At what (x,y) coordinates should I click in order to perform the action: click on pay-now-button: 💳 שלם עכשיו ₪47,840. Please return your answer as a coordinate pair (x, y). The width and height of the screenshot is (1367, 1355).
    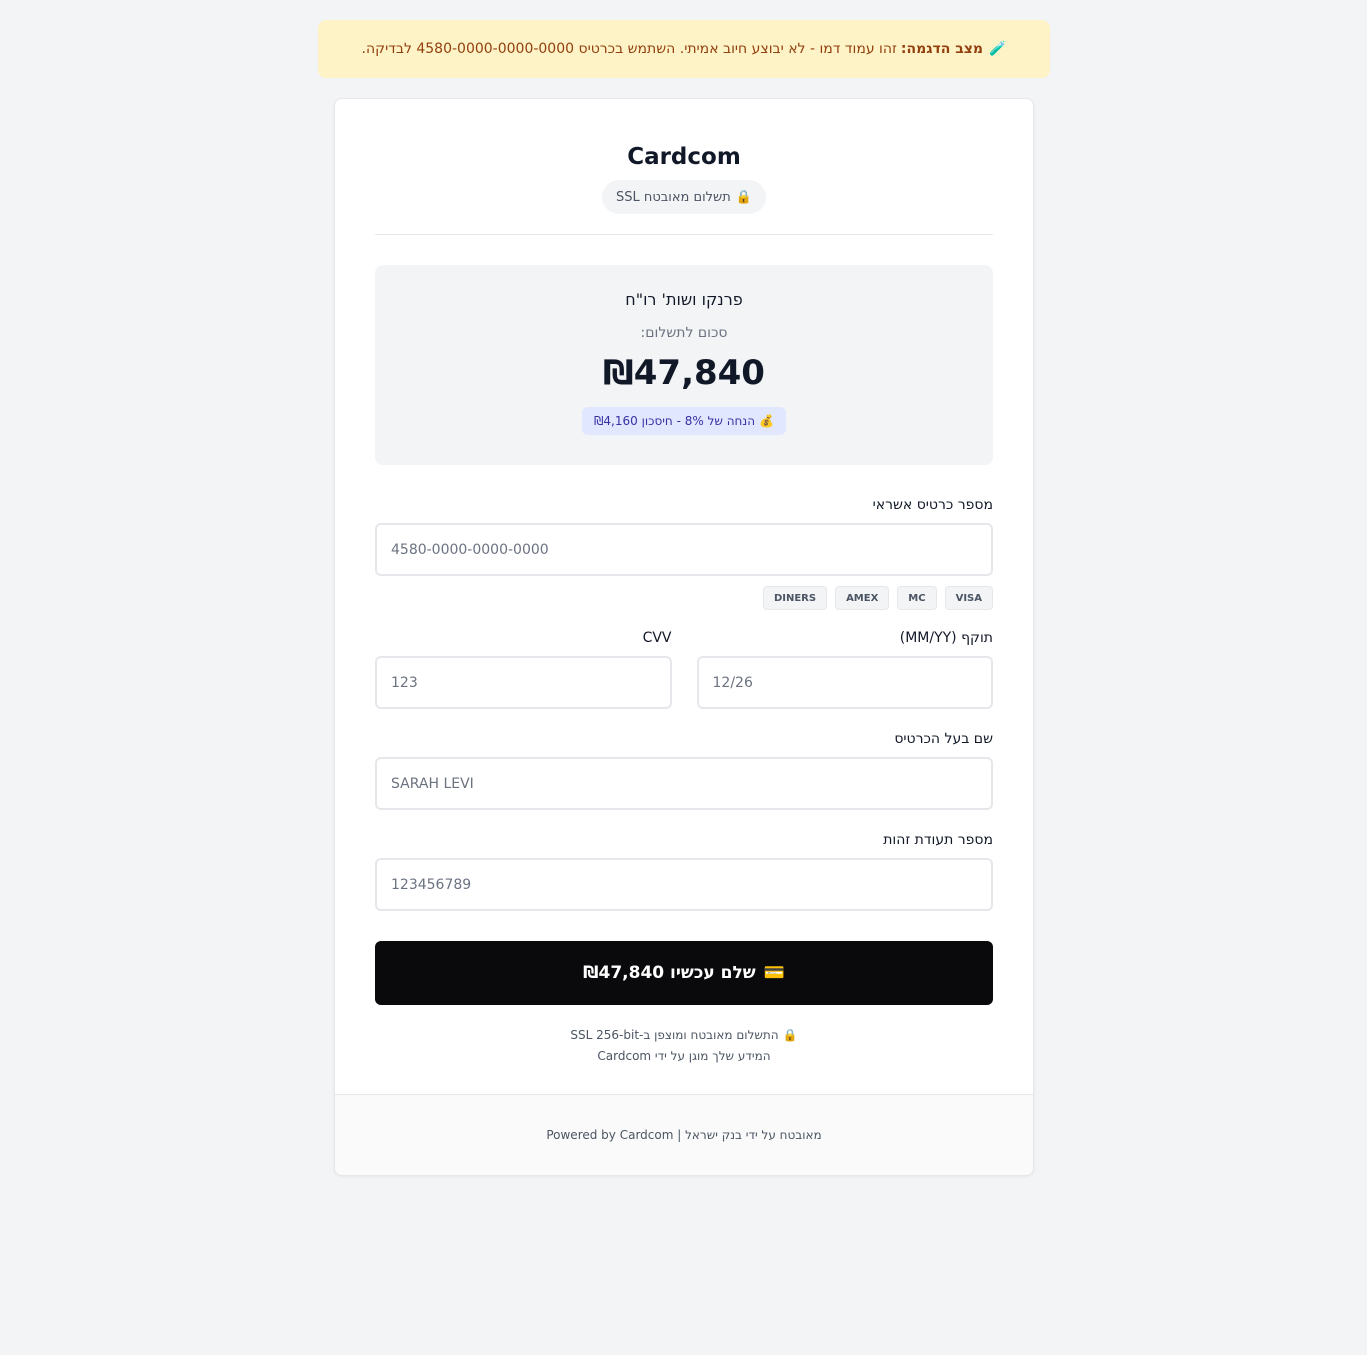
    Looking at the image, I should click on (684, 973).